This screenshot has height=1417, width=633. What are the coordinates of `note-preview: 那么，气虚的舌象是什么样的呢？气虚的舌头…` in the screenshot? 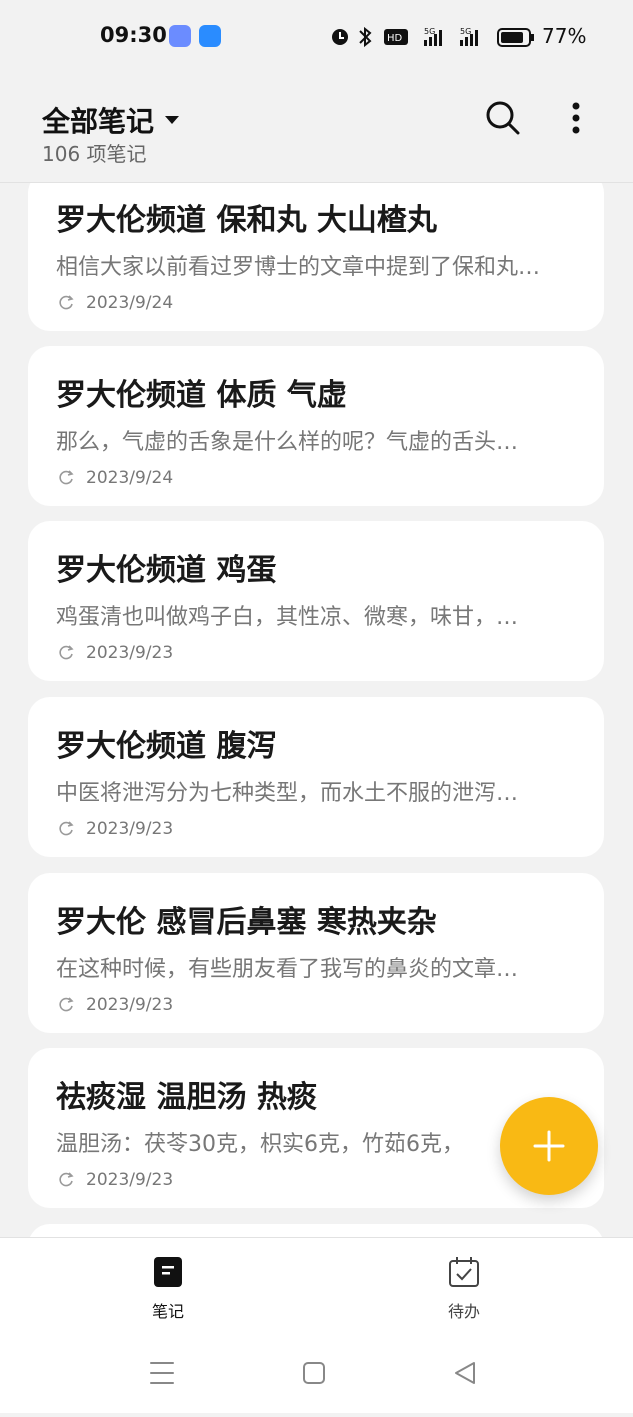 It's located at (287, 442).